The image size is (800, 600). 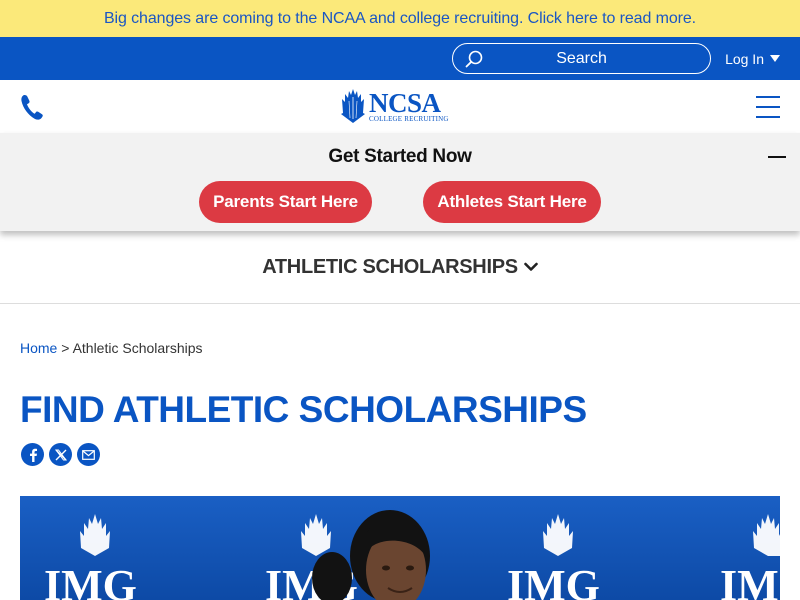 I want to click on parents-start-button: Parents Start Here, so click(x=285, y=202).